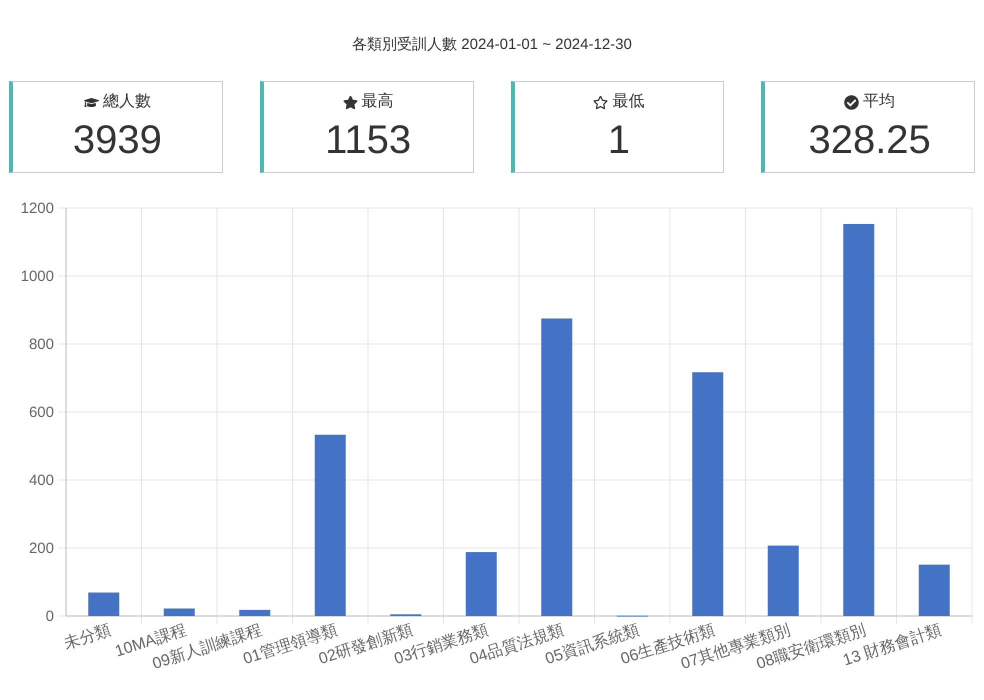 The height and width of the screenshot is (700, 984). Describe the element at coordinates (117, 140) in the screenshot. I see `stat-value: 3939` at that location.